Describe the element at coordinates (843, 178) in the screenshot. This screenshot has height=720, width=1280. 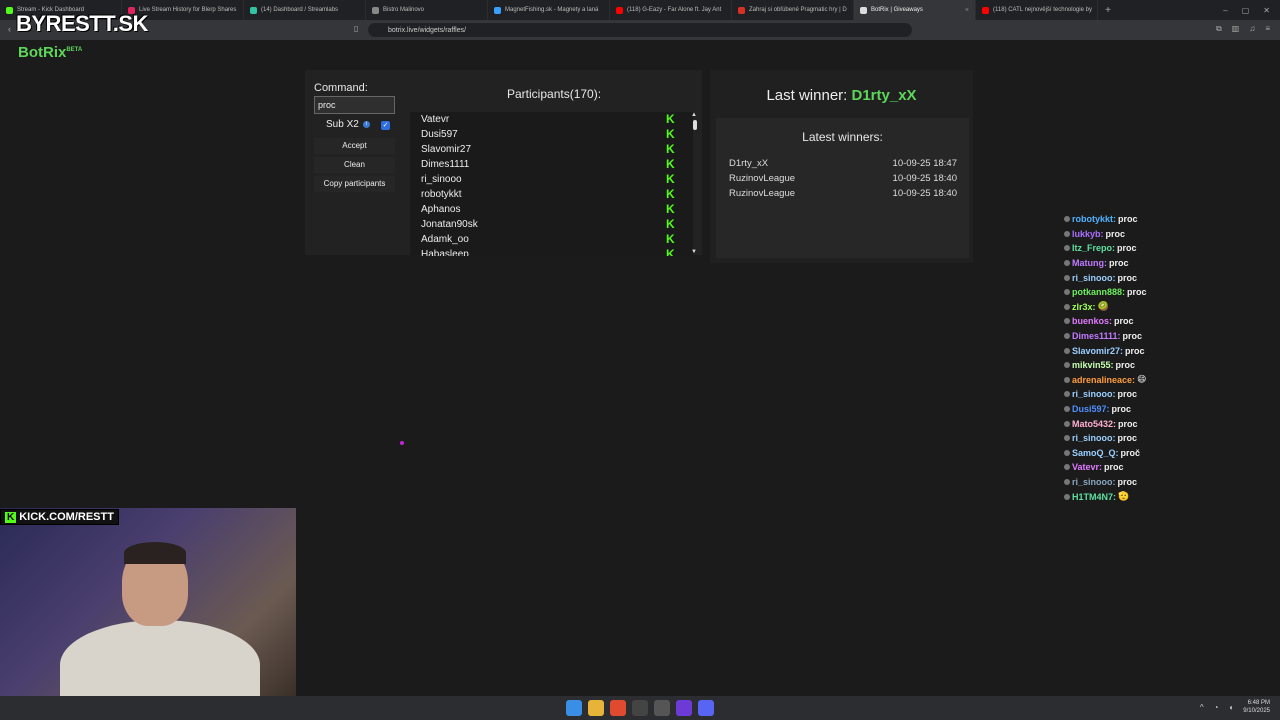
I see `winner-row: RuzinovLeague 10-09-25 18:40` at that location.